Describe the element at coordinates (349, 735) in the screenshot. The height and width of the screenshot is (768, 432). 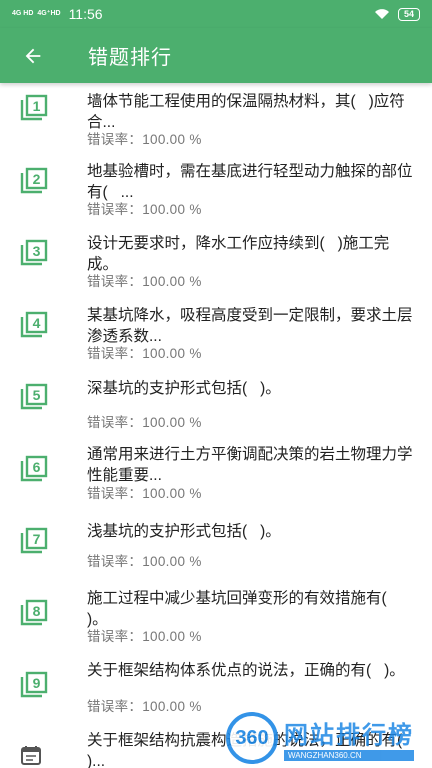
I see `watermark-main-text: 网站排行榜` at that location.